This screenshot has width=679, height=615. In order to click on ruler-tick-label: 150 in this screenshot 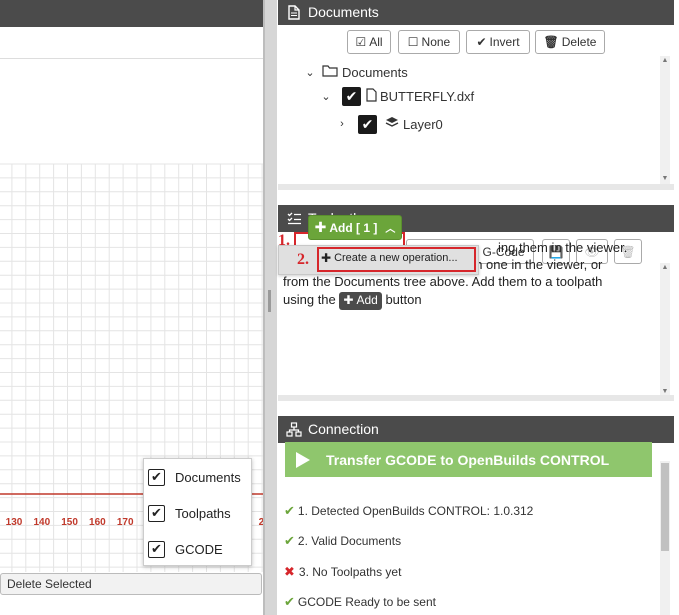, I will do `click(69, 522)`.